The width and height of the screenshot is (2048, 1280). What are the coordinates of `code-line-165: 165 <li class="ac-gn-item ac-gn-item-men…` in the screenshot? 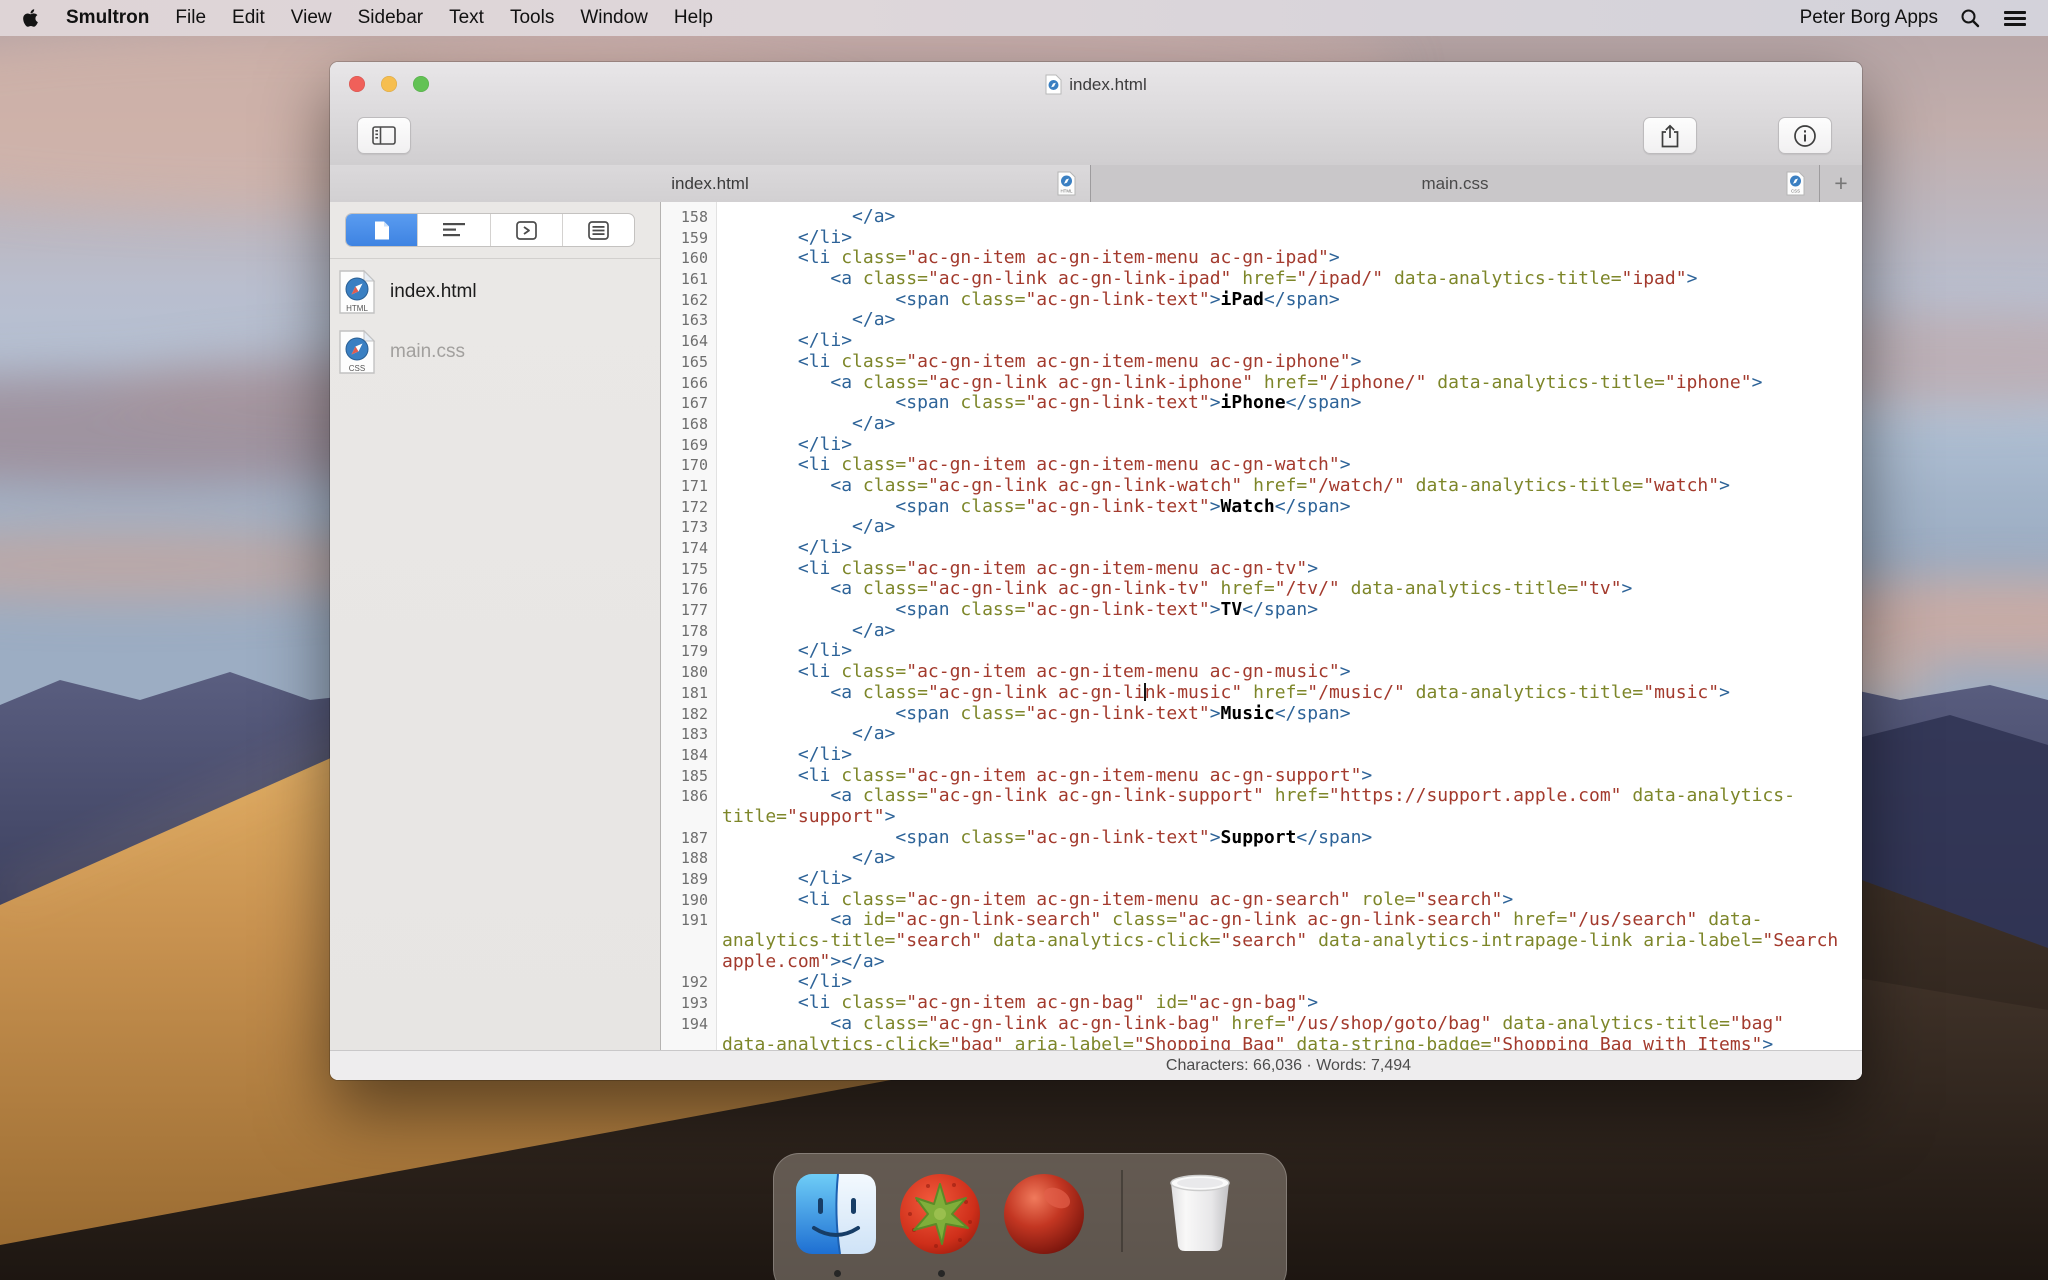 It's located at (1261, 362).